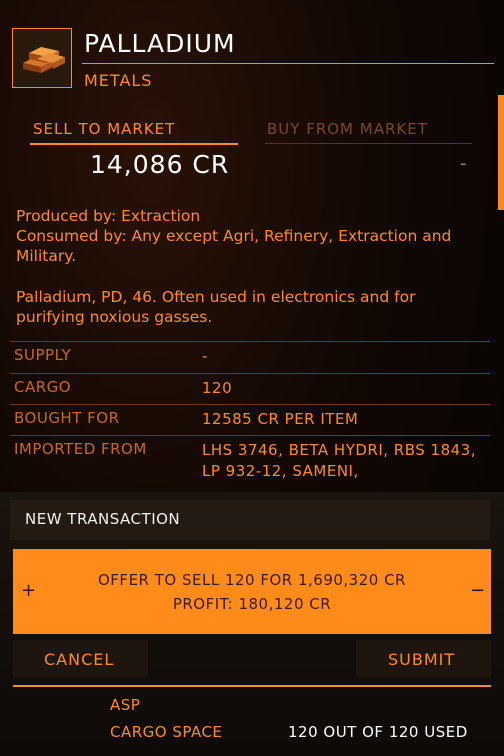  I want to click on transaction-title: NEW TRANSACTION, so click(103, 519).